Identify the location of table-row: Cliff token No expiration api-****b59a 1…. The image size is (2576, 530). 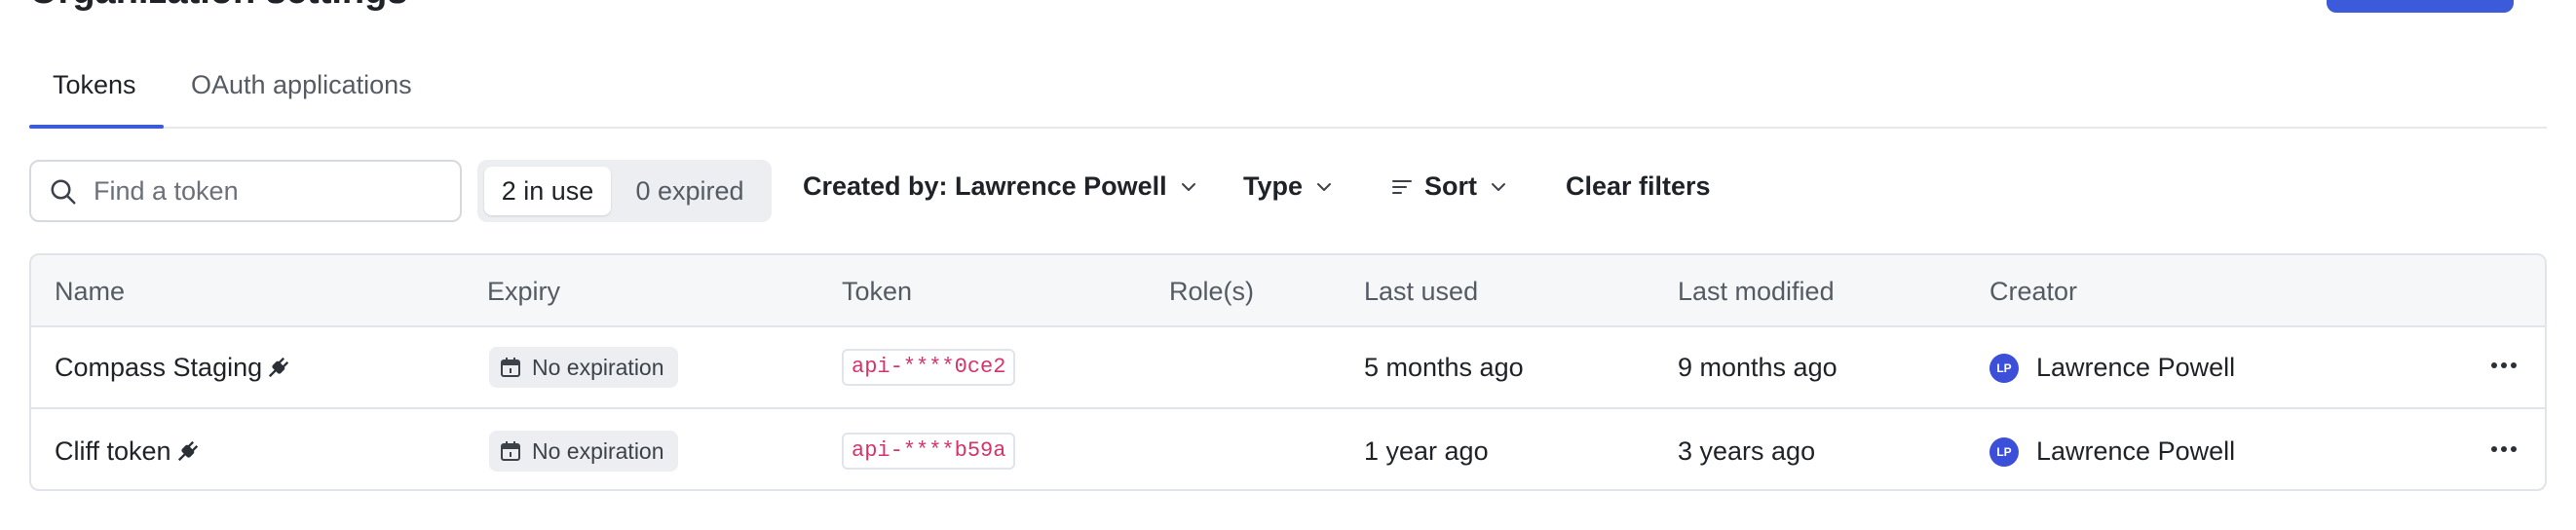
(1288, 450).